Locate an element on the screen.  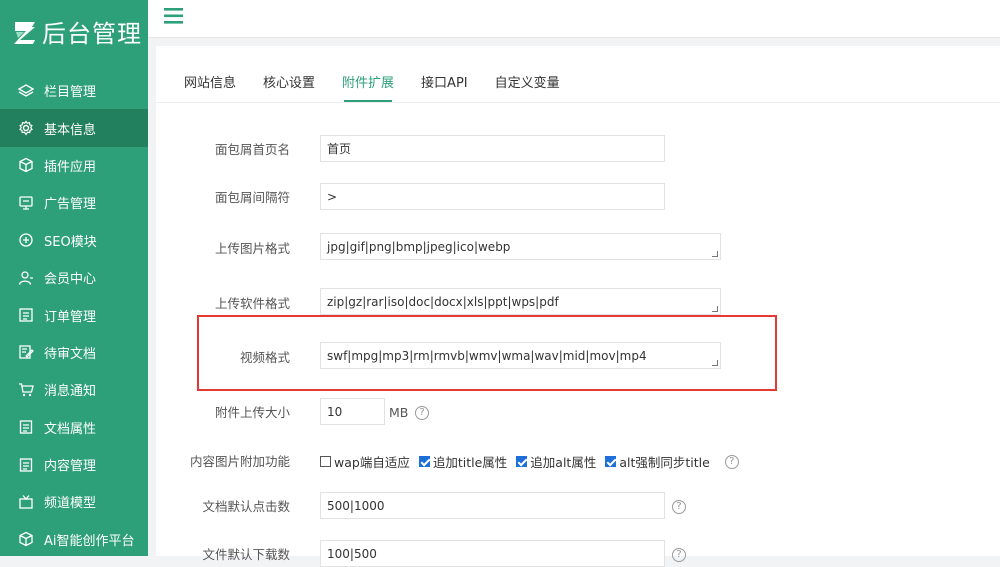
form-row-image-formats: 上传图片格式 jpg|gif|png|bmp|jpeg|ico|webp is located at coordinates (578, 247).